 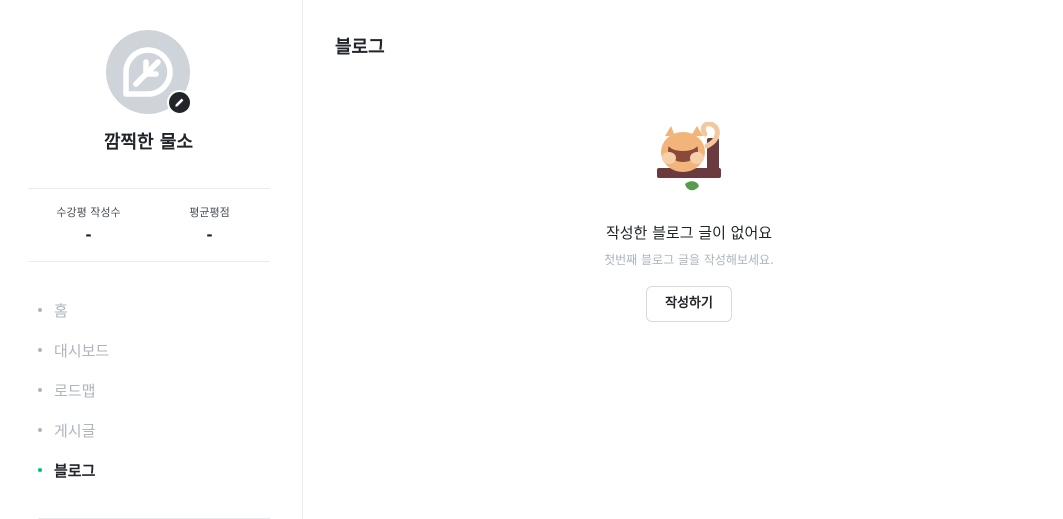 I want to click on sidebar-nav: 홈 대시보드 로드맵 게시글 블로그, so click(x=73, y=400).